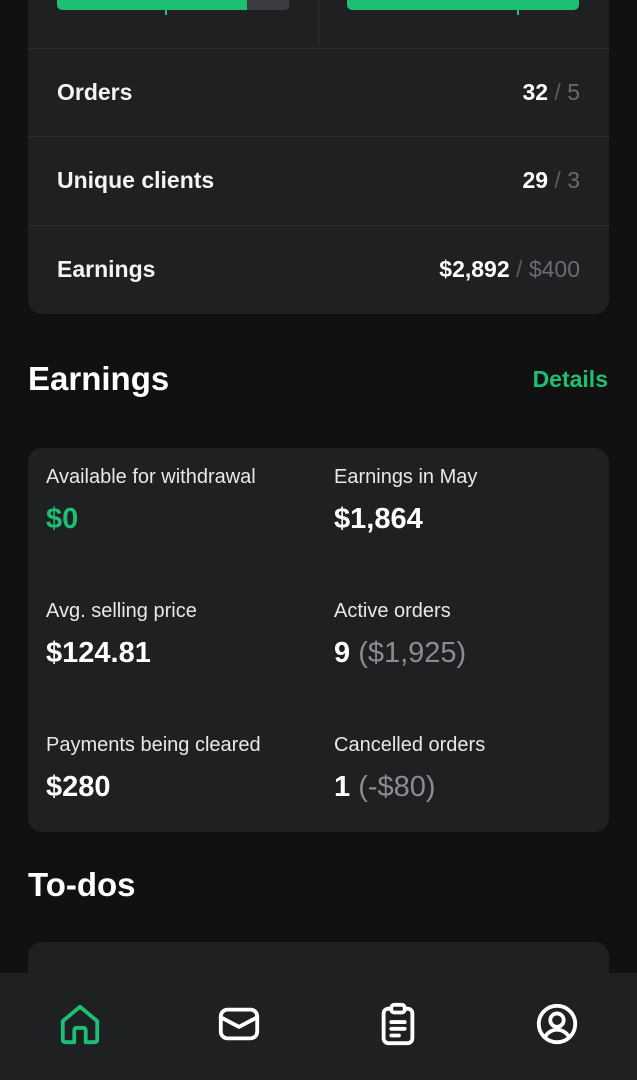 This screenshot has height=1080, width=637. What do you see at coordinates (318, 180) in the screenshot?
I see `stat-row-unique-clients: Unique clients 29 / 3` at bounding box center [318, 180].